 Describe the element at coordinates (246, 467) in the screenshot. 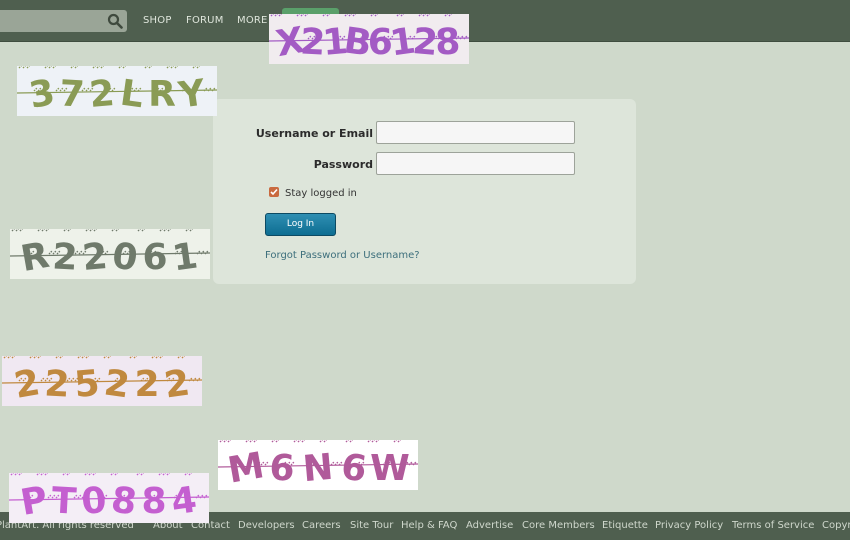

I see `captcha-char: M` at that location.